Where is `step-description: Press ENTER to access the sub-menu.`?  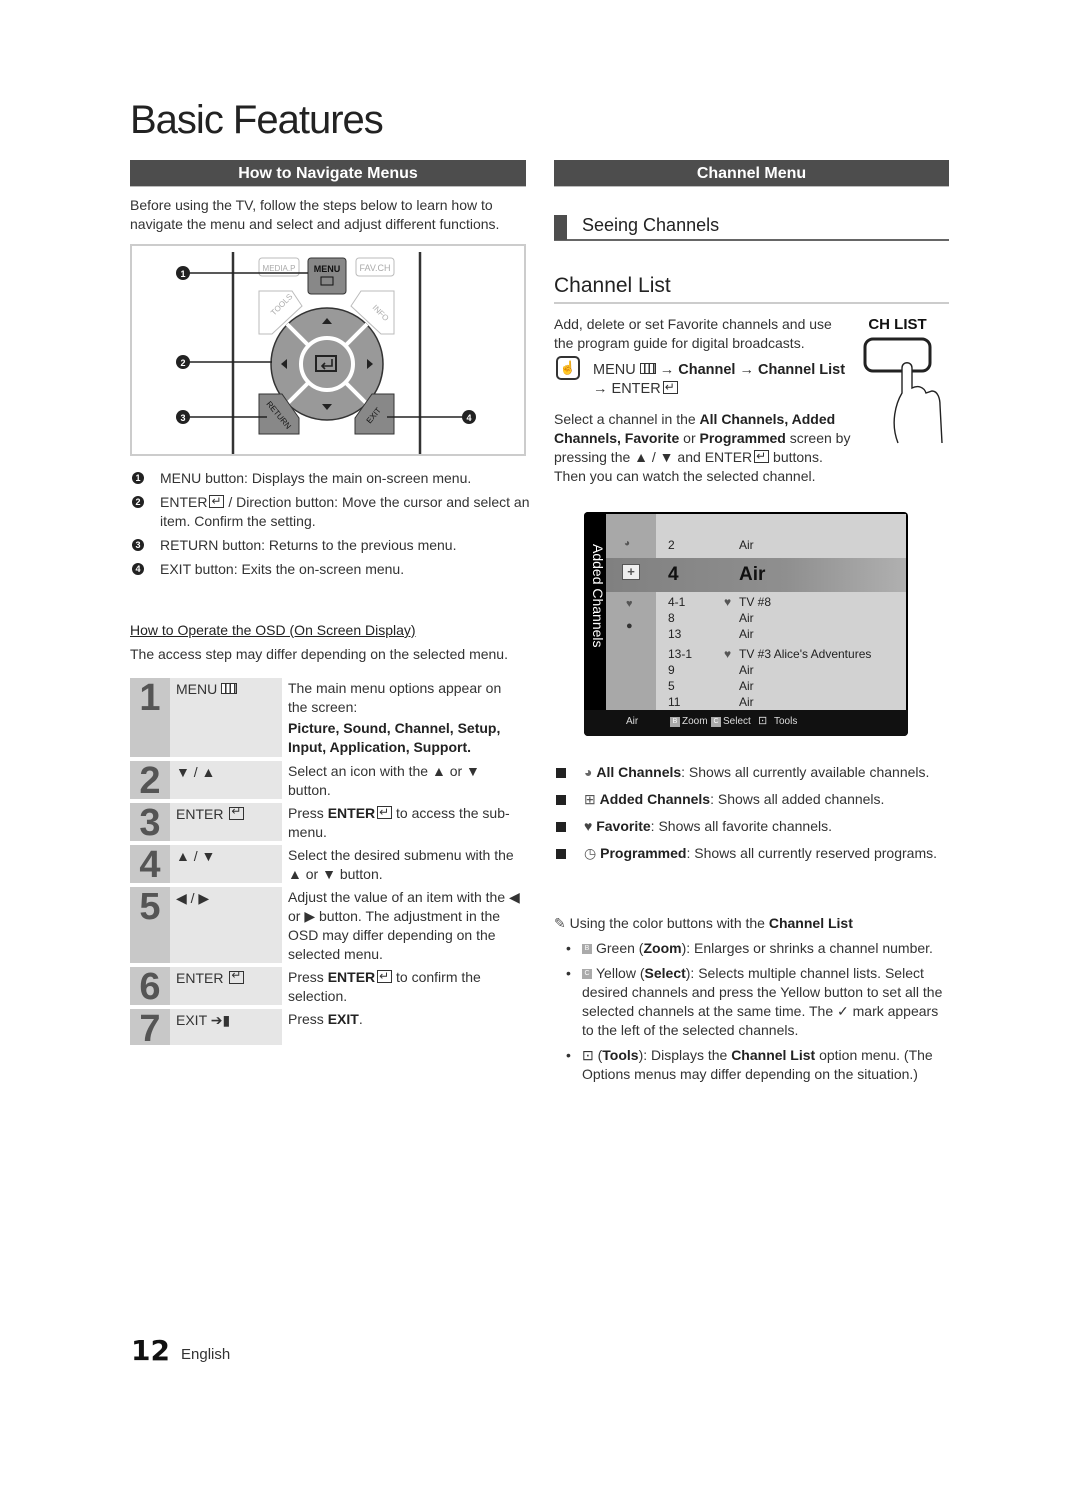 step-description: Press ENTER to access the sub-menu. is located at coordinates (406, 822).